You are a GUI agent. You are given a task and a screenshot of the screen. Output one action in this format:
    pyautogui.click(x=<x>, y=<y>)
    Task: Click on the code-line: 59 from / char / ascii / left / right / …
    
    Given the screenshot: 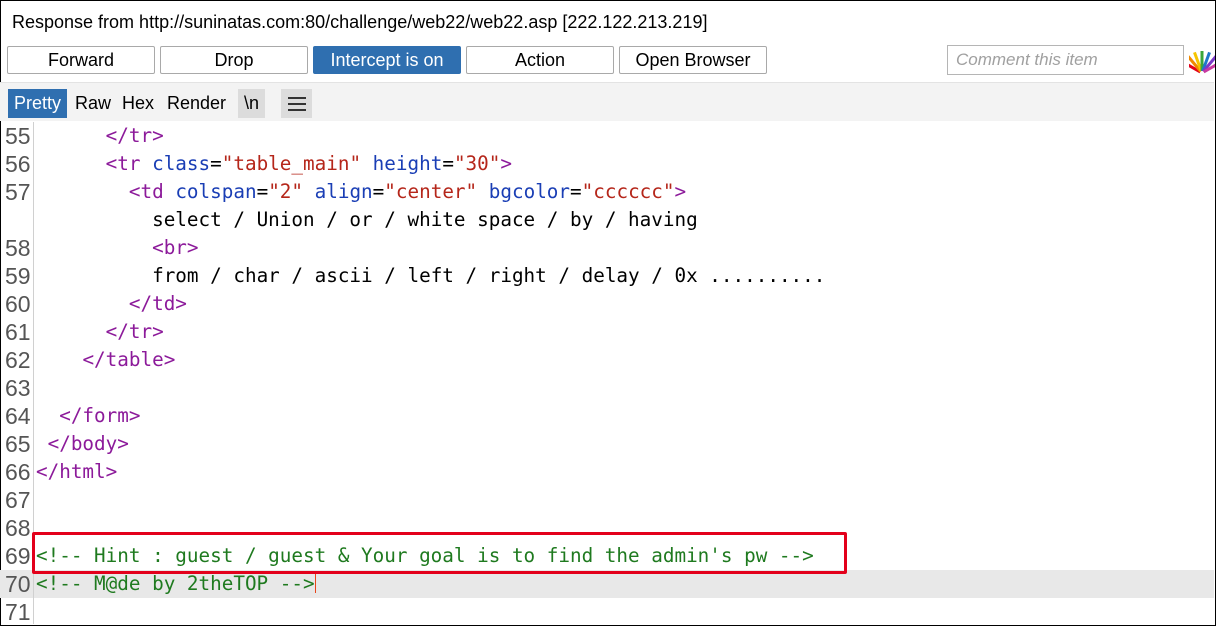 What is the action you would take?
    pyautogui.click(x=607, y=276)
    